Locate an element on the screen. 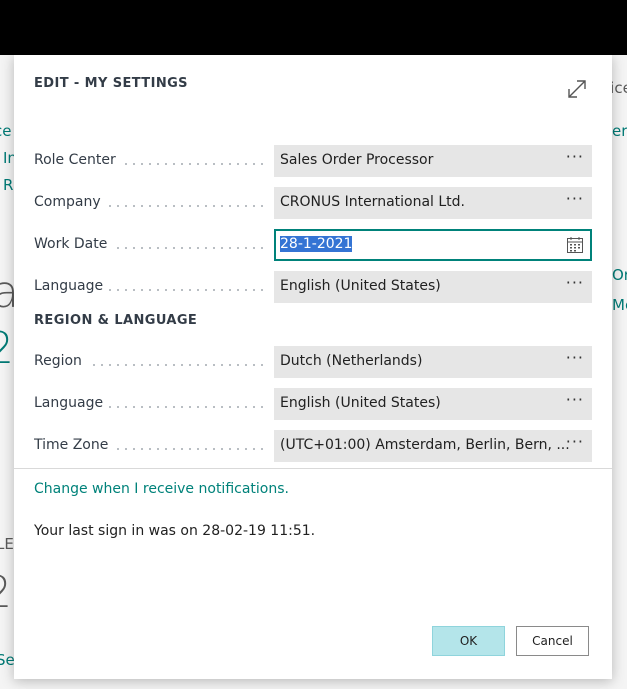 The width and height of the screenshot is (627, 689). company-row: Company CRONUS International Ltd. ··· is located at coordinates (313, 203).